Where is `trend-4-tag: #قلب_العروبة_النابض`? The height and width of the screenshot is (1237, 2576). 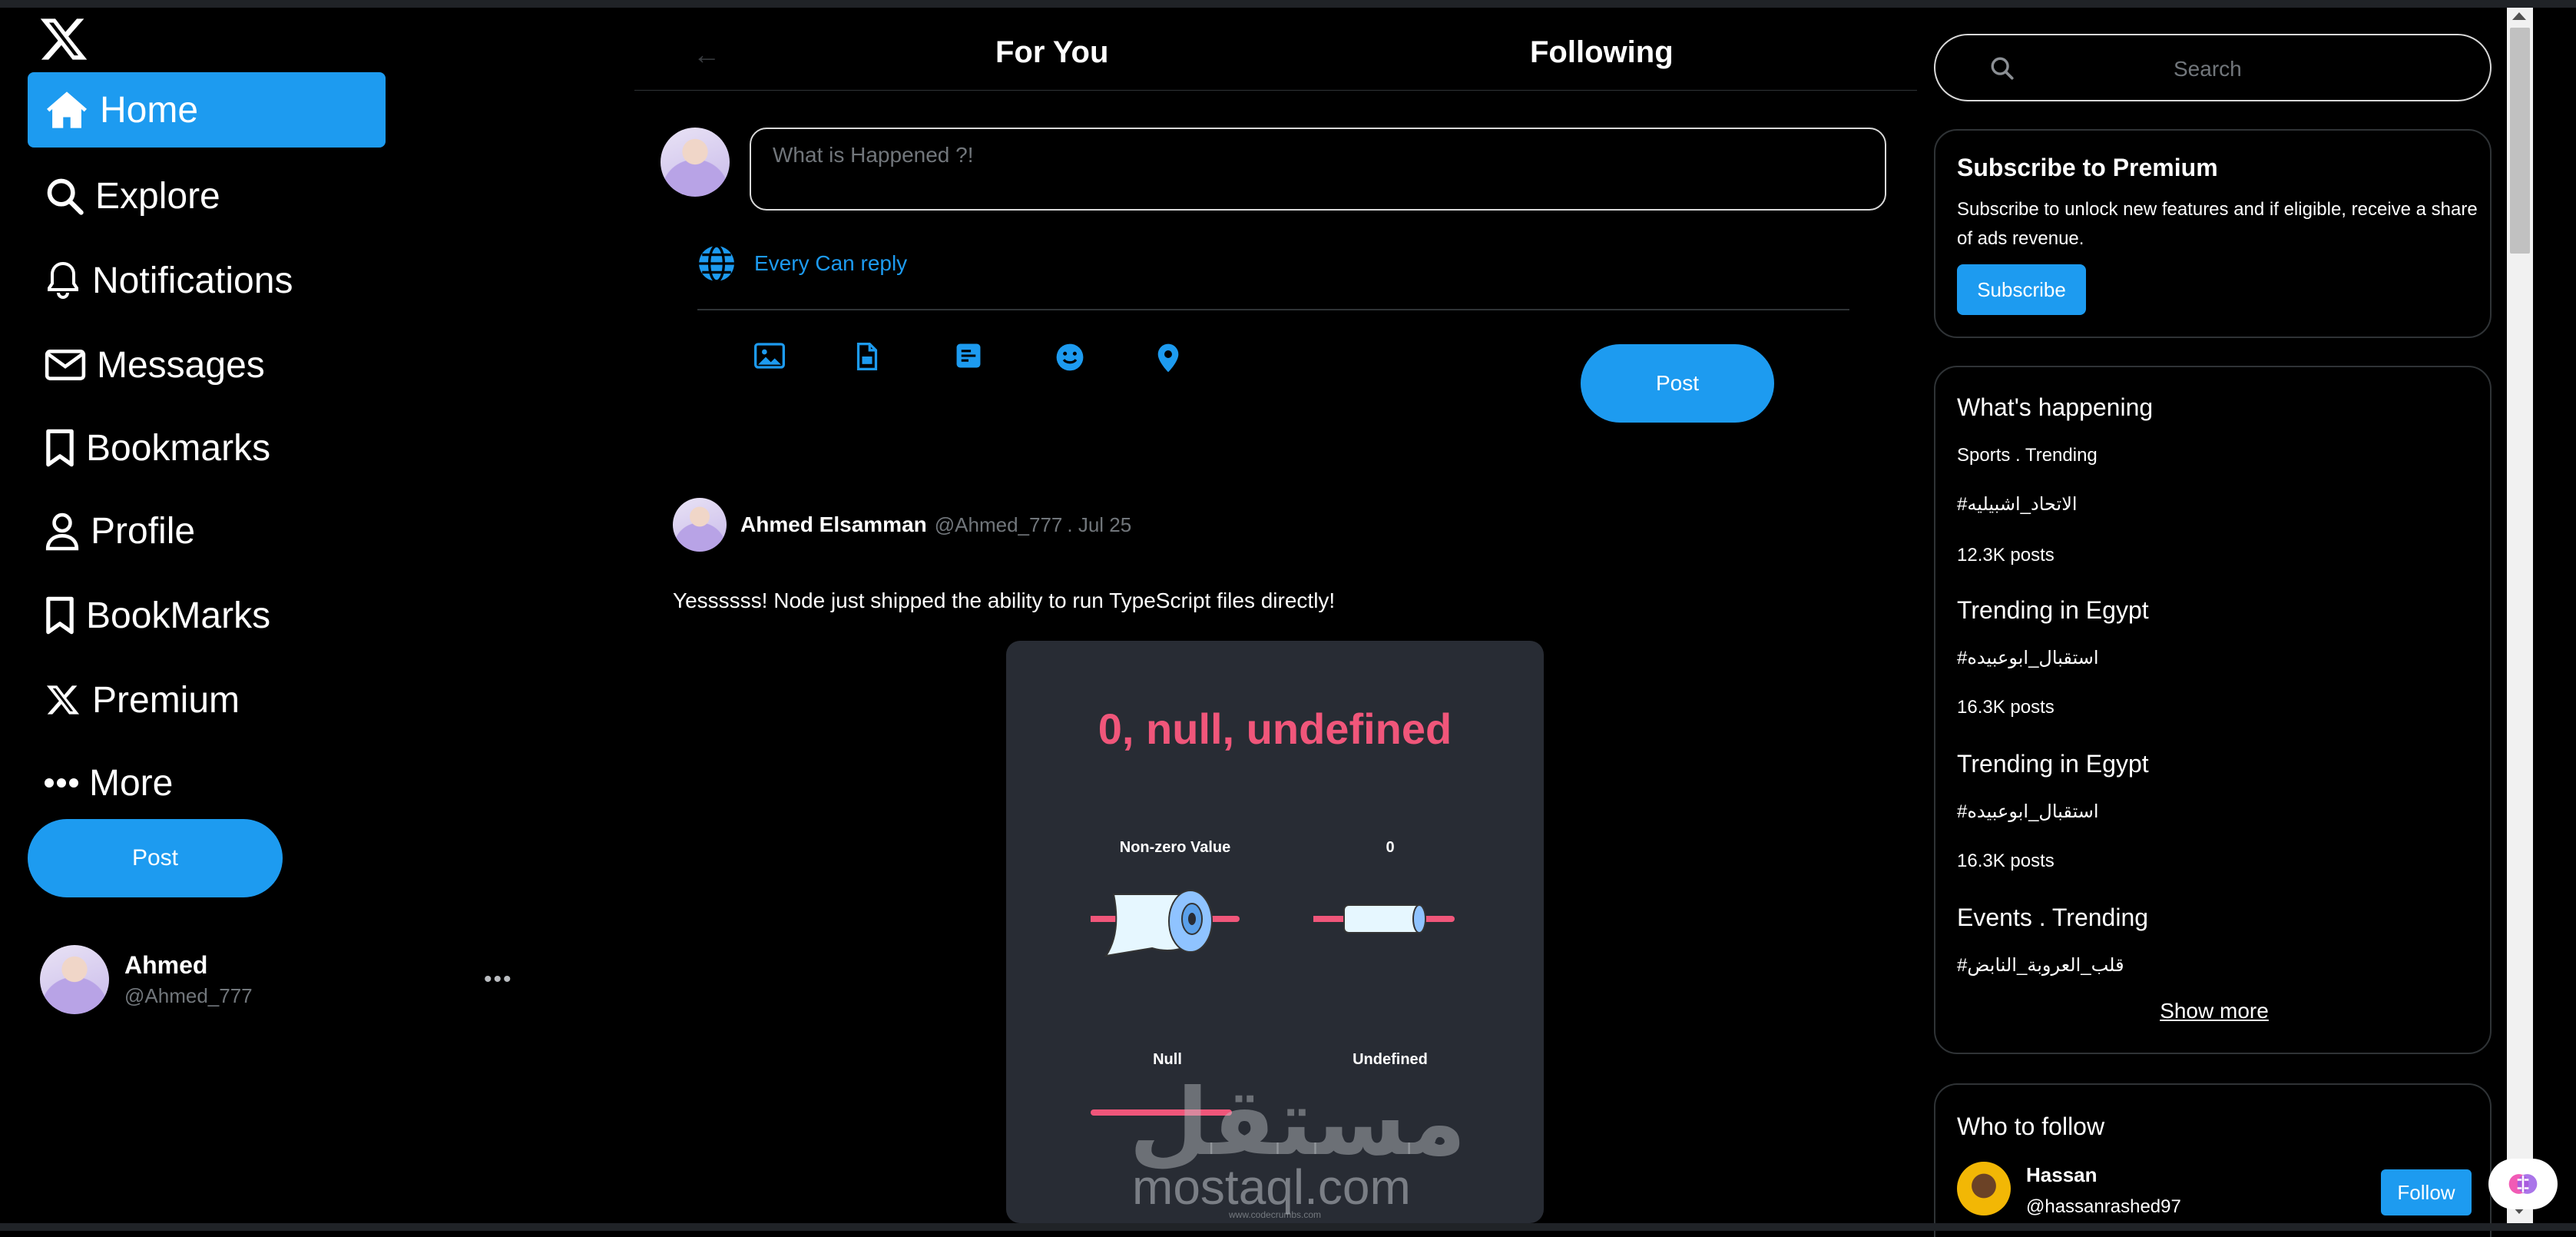 trend-4-tag: #قلب_العروبة_النابض is located at coordinates (2040, 965).